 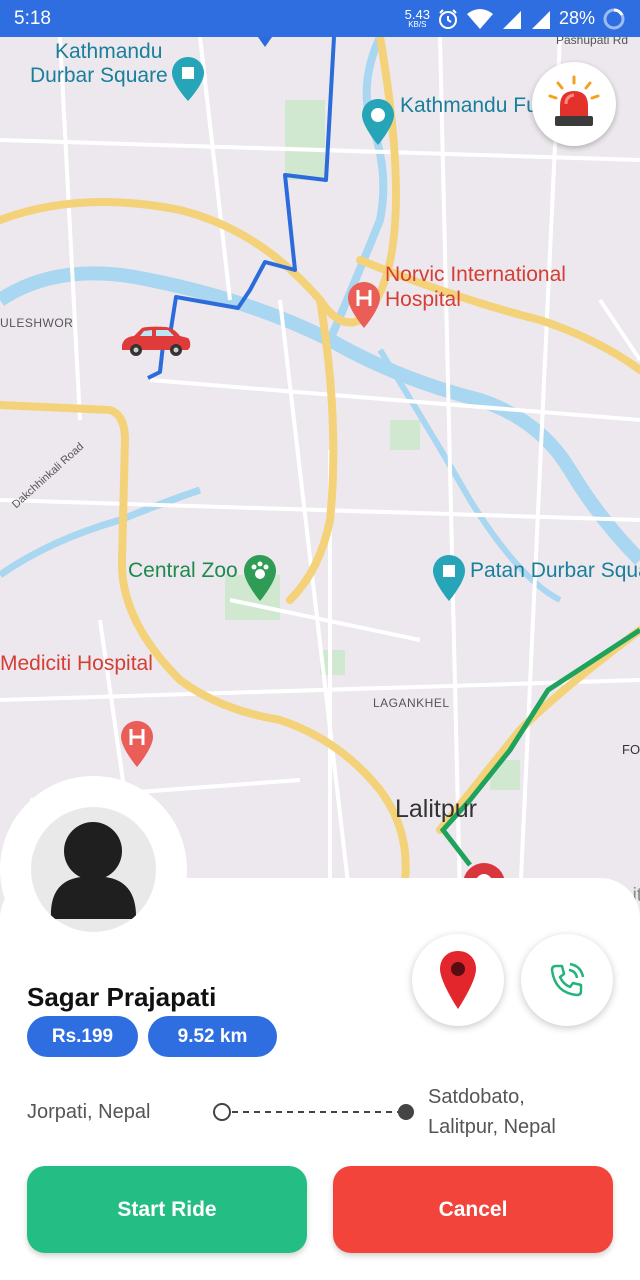 I want to click on hospital-pin-icon, so click(x=364, y=305).